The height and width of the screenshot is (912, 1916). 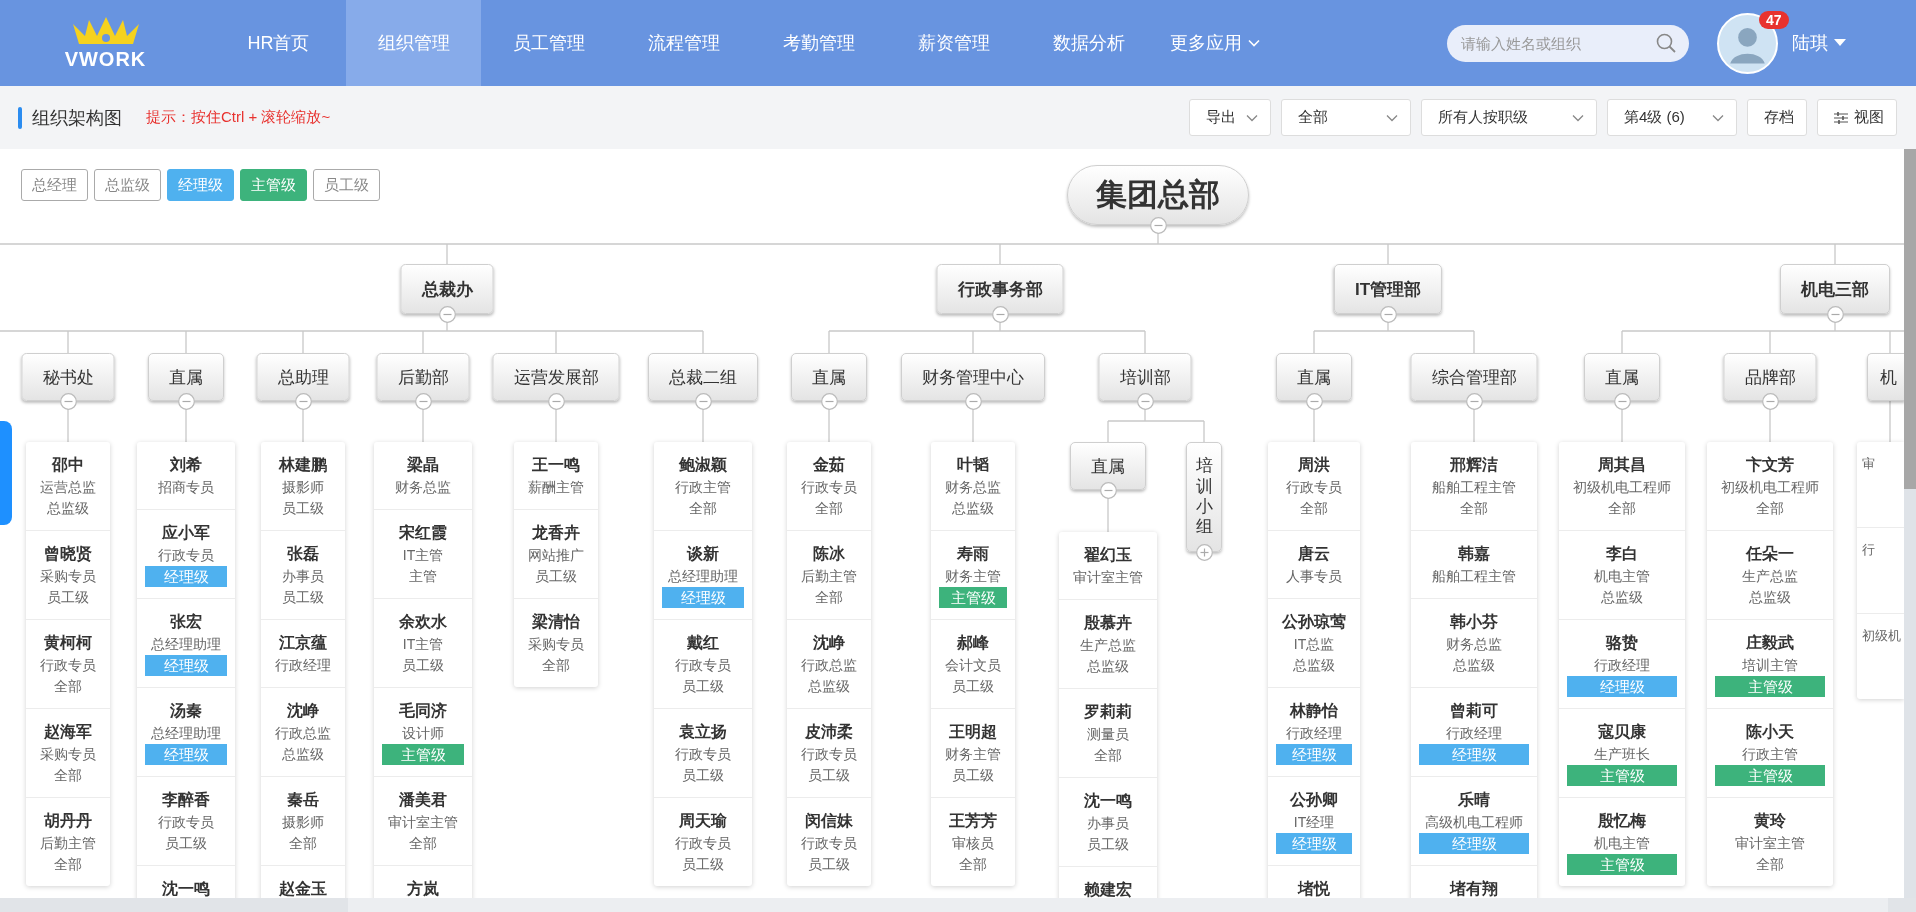 What do you see at coordinates (54, 185) in the screenshot?
I see `level-chip: 总经理` at bounding box center [54, 185].